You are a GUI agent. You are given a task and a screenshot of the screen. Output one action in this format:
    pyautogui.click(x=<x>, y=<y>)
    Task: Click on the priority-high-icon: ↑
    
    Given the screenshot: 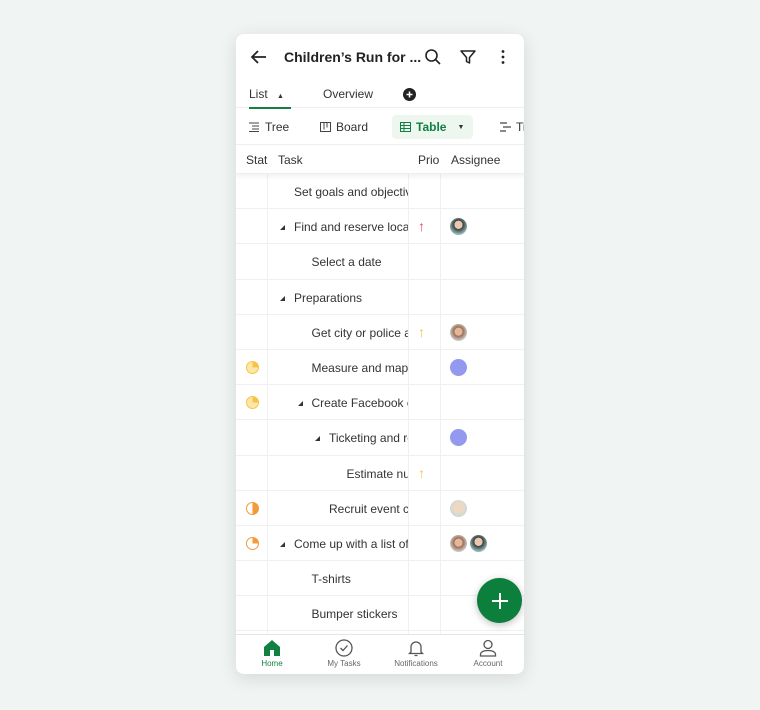 What is the action you would take?
    pyautogui.click(x=421, y=226)
    